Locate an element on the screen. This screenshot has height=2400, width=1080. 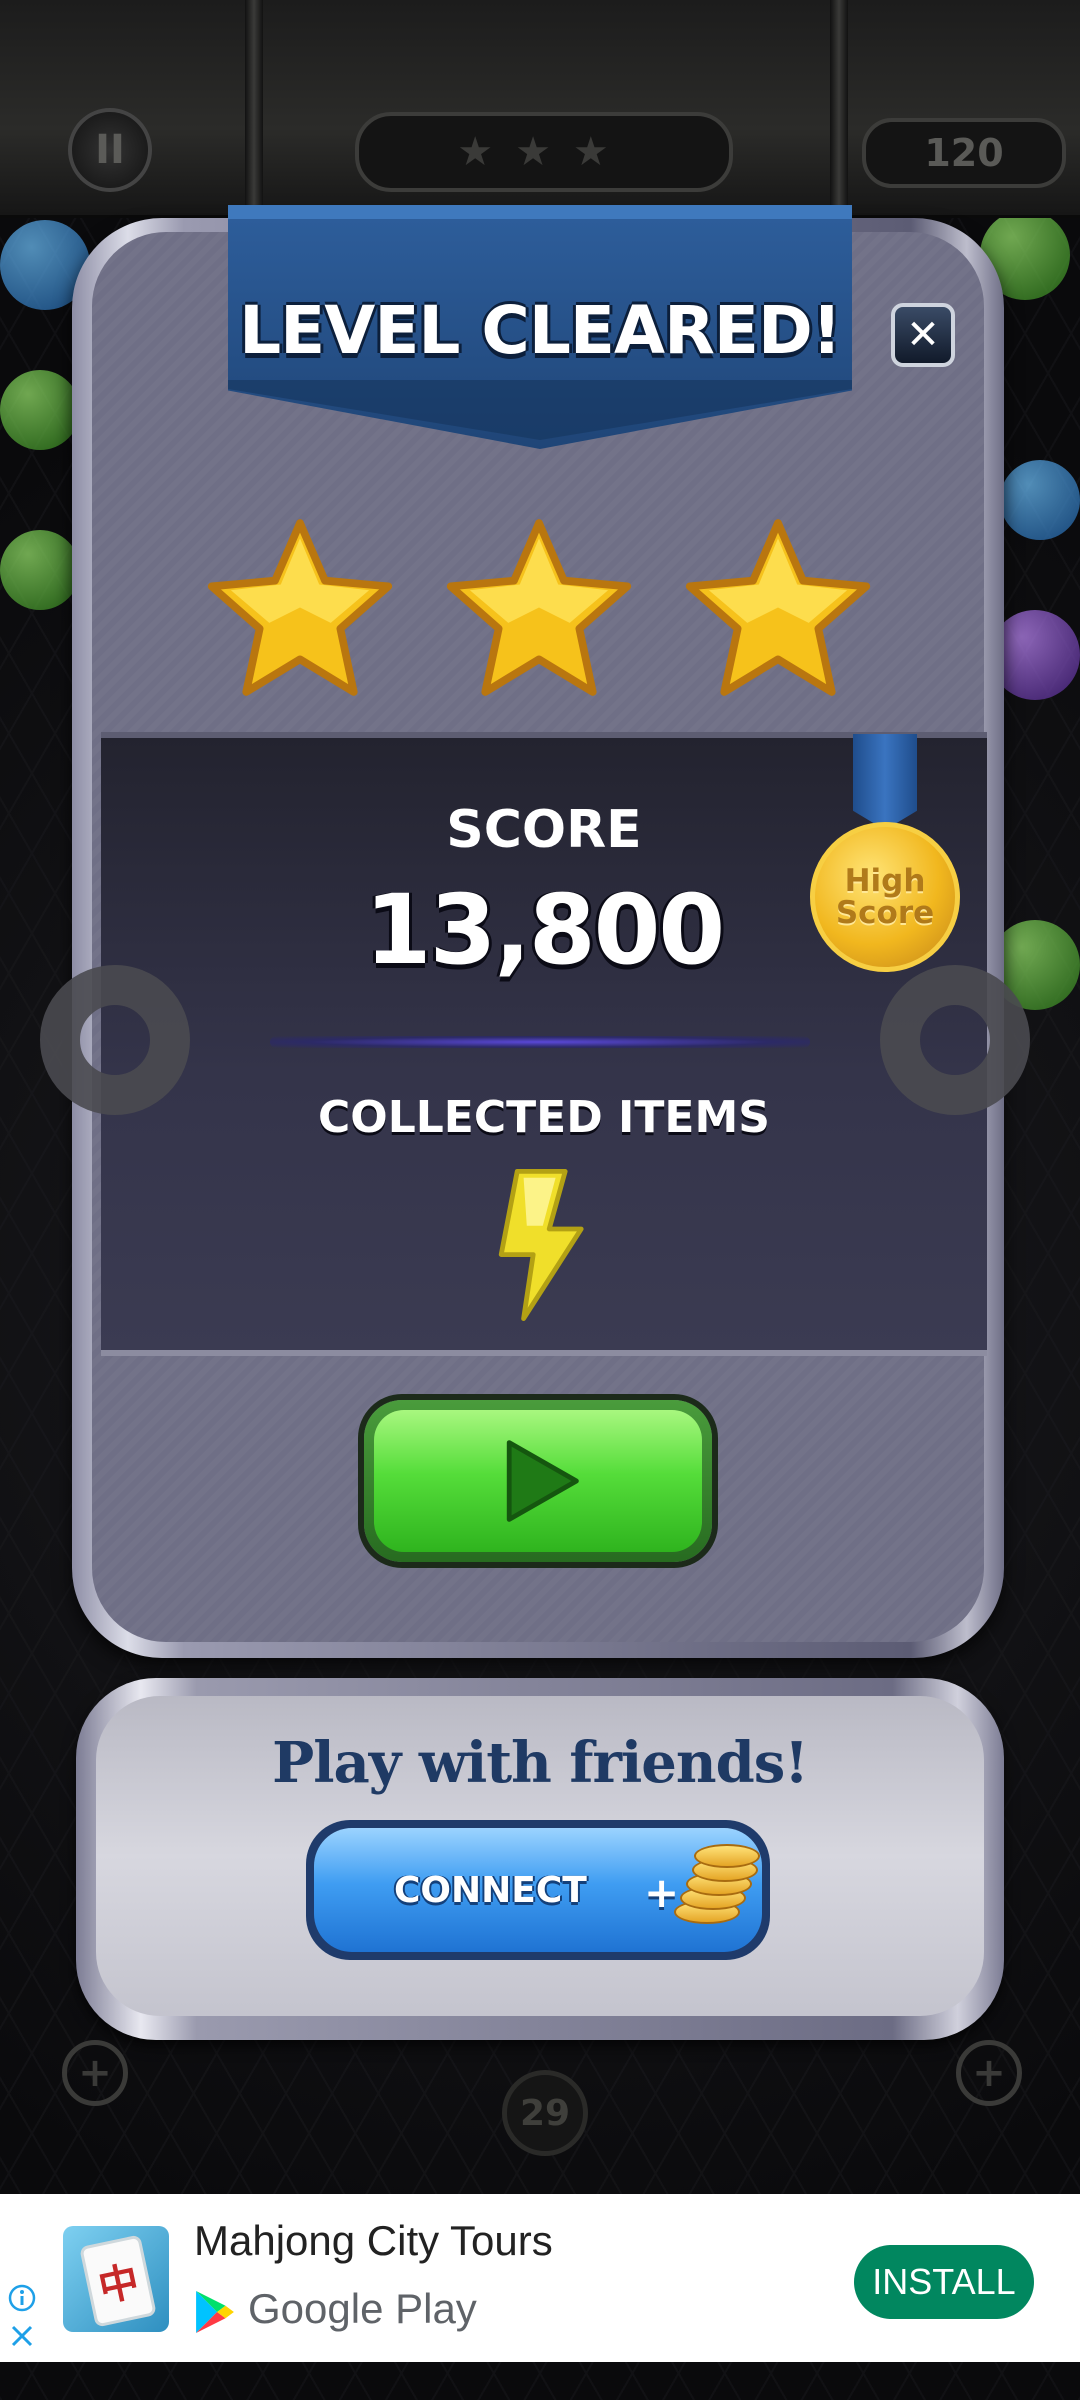
play-button-face is located at coordinates (538, 1481).